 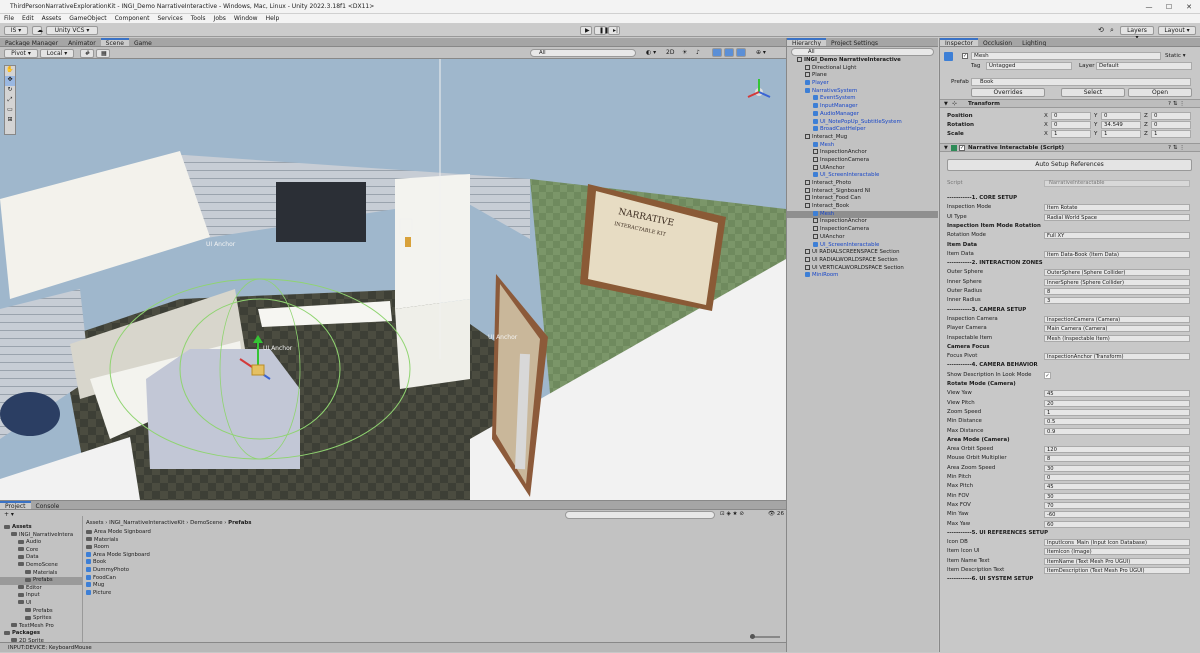 I want to click on folder-tree-item: Input, so click(x=41, y=596).